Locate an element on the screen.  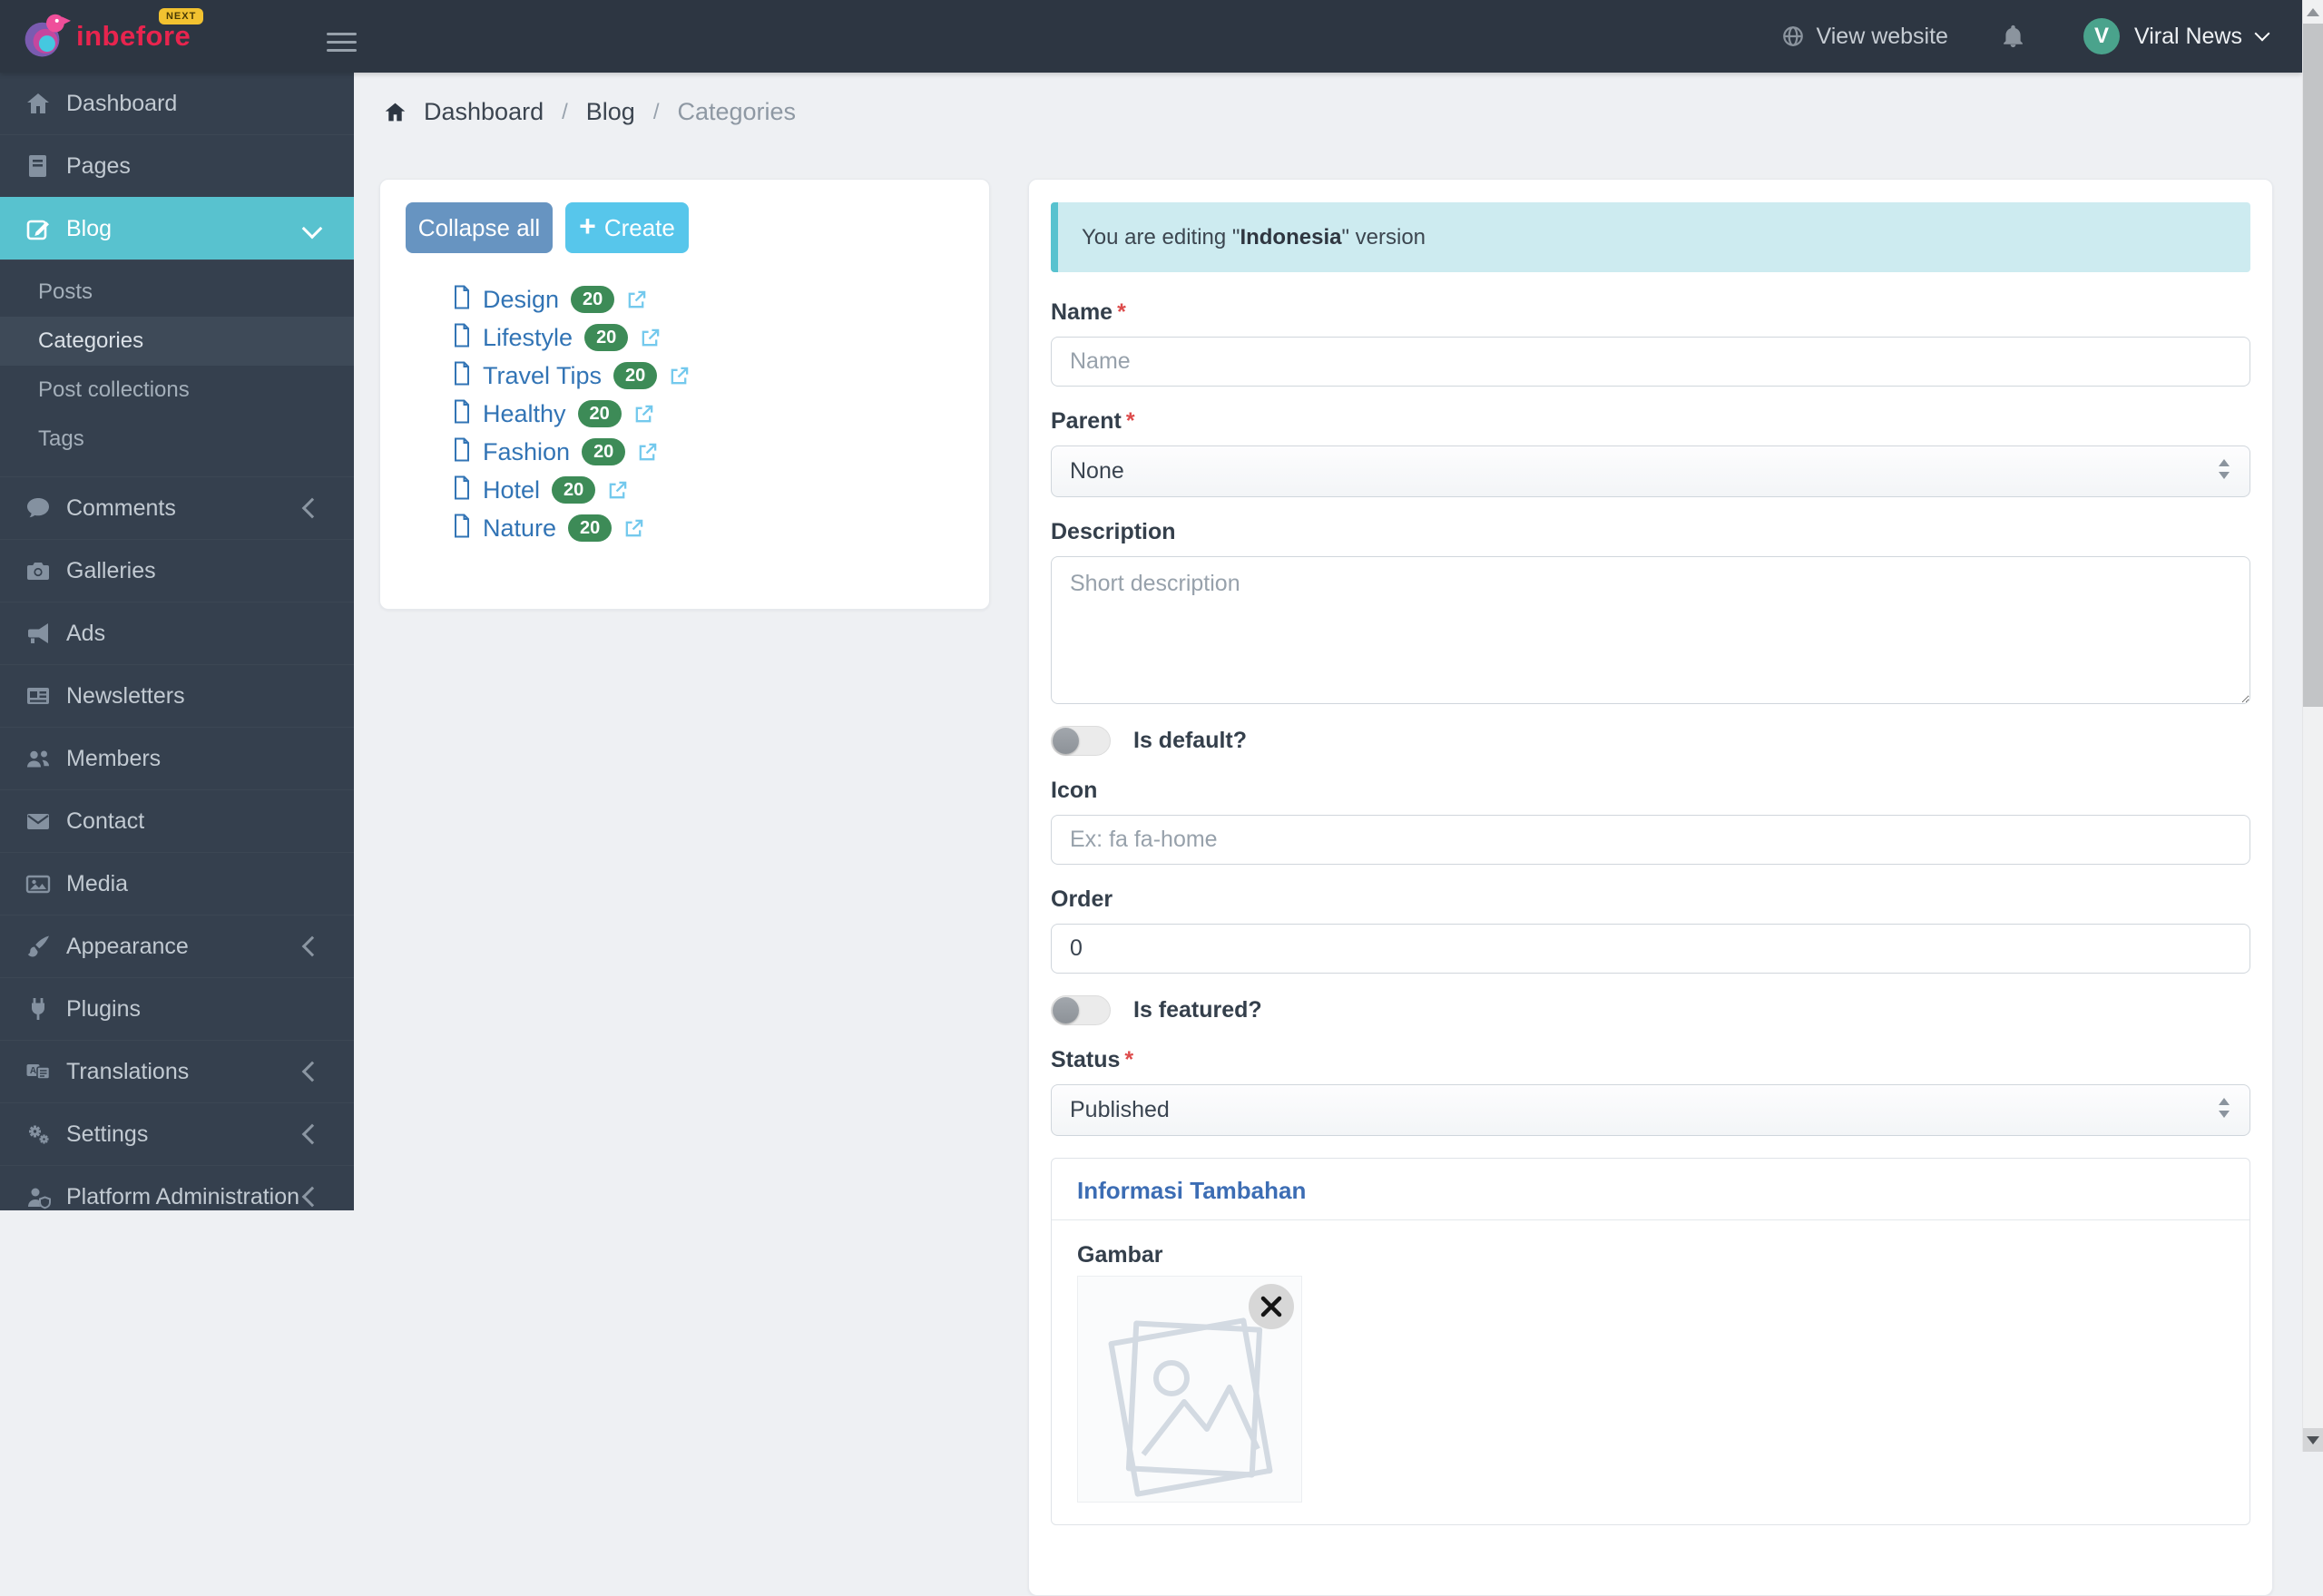
category-link: Travel Tips is located at coordinates (542, 376).